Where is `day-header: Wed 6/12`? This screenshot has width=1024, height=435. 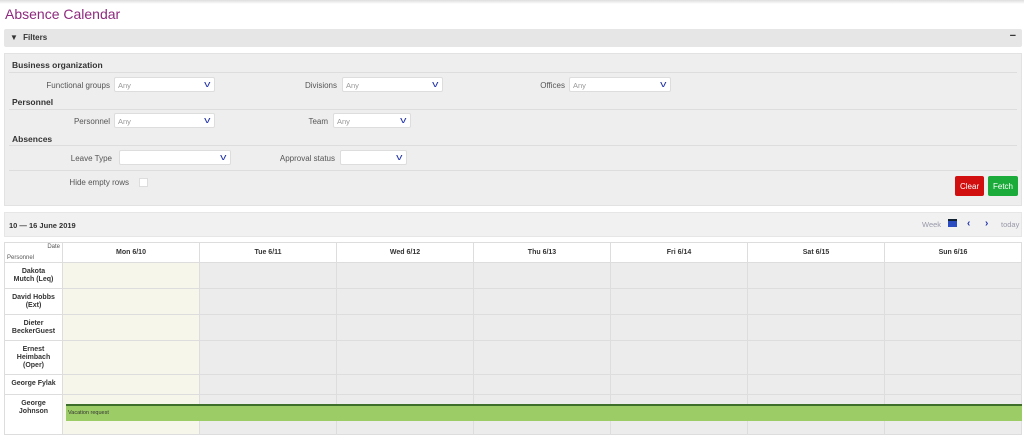
day-header: Wed 6/12 is located at coordinates (405, 252).